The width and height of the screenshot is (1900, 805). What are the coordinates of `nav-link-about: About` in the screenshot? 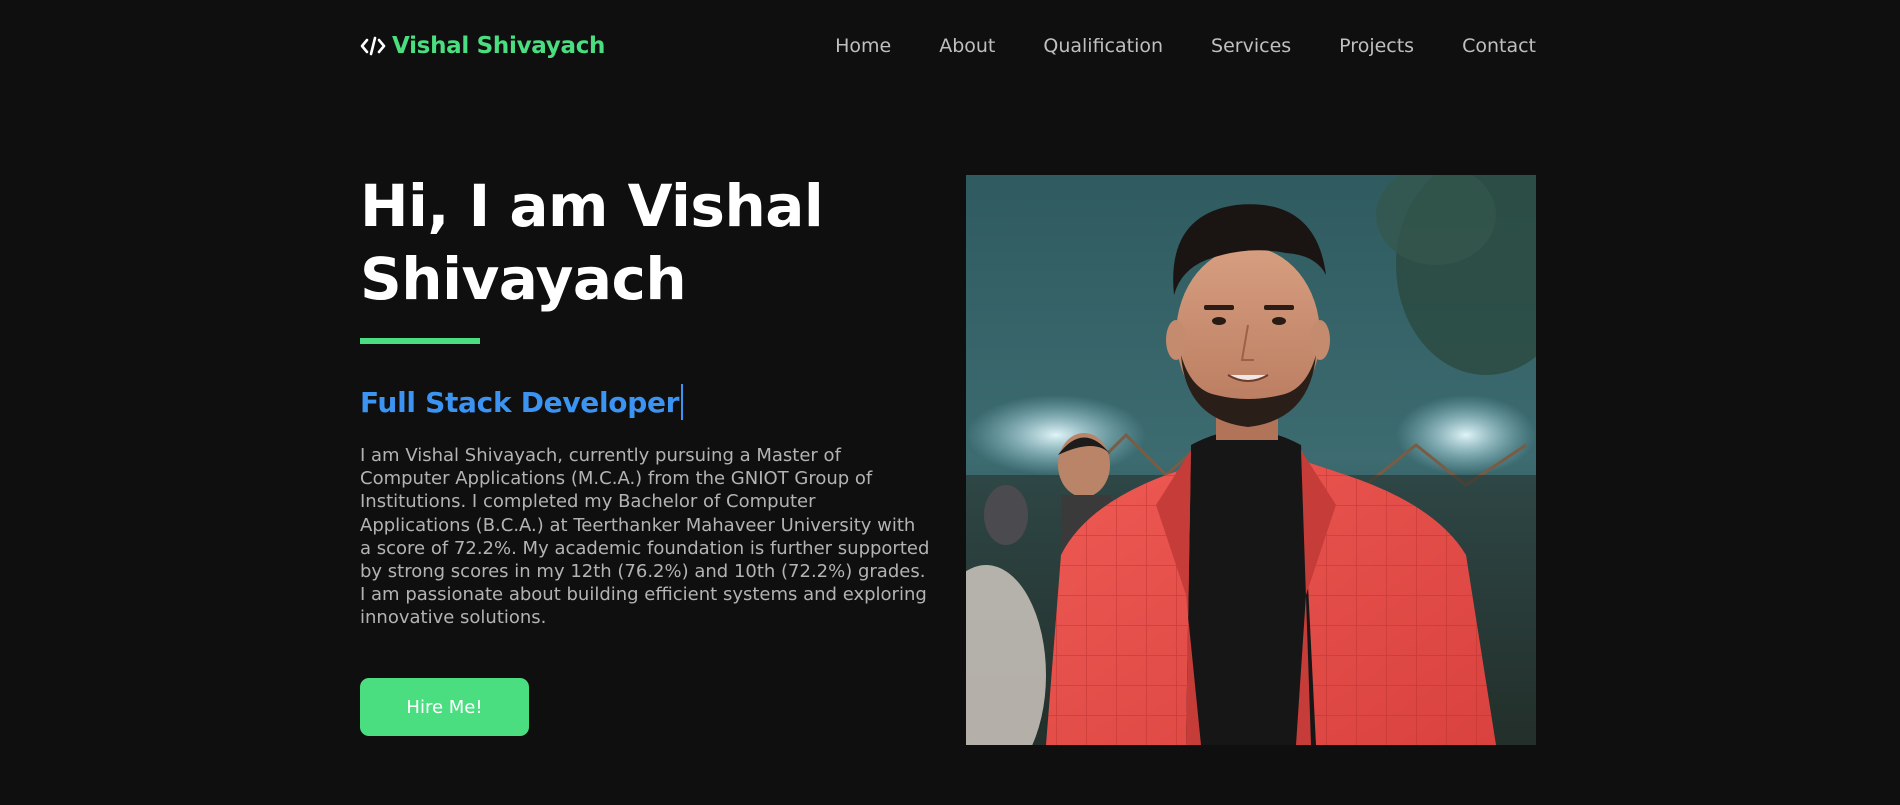 It's located at (967, 46).